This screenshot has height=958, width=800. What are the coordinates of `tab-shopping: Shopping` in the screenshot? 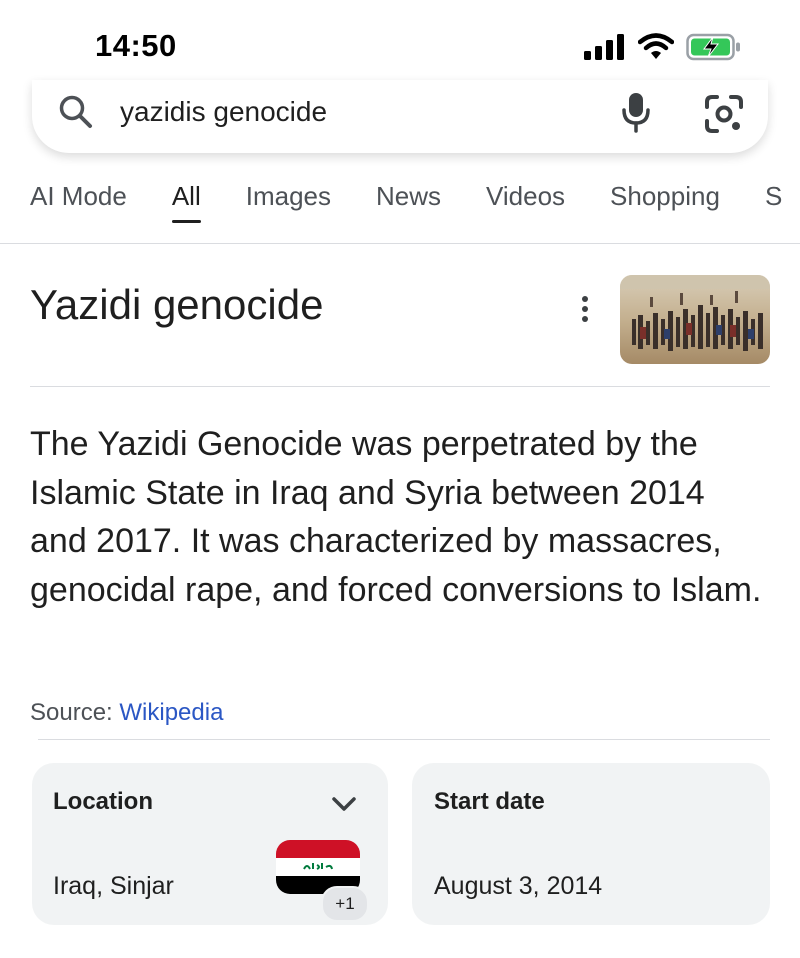 It's located at (665, 200).